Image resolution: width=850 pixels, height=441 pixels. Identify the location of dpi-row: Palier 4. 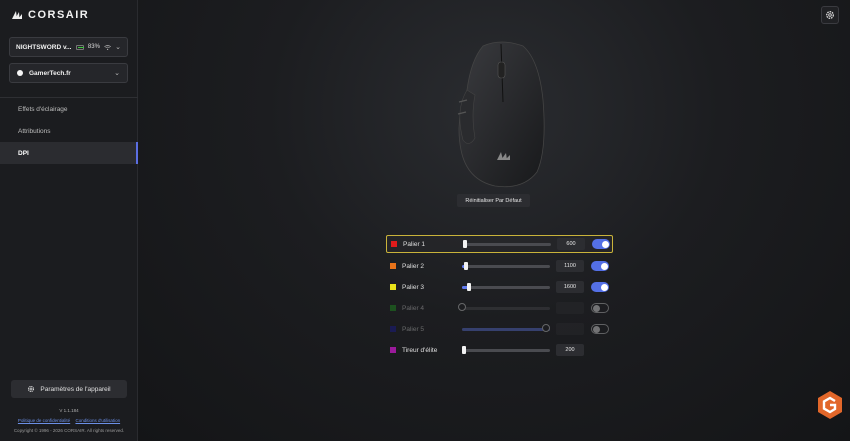
(499, 308).